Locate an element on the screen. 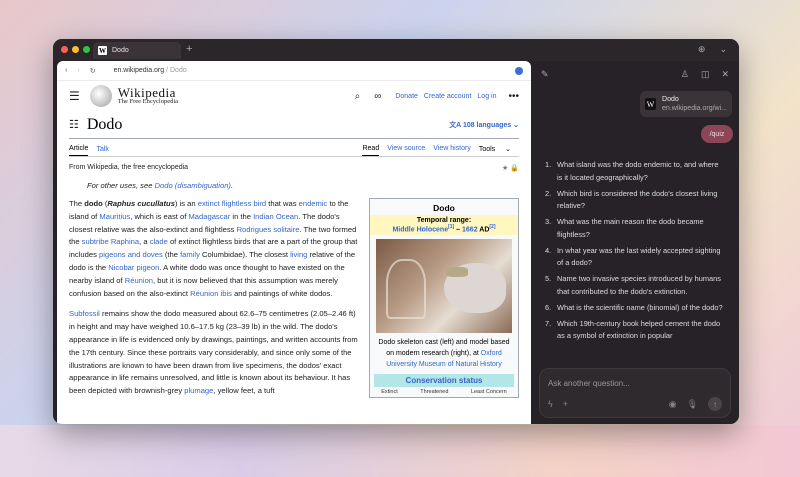  download-icon: ⊕ is located at coordinates (702, 49).